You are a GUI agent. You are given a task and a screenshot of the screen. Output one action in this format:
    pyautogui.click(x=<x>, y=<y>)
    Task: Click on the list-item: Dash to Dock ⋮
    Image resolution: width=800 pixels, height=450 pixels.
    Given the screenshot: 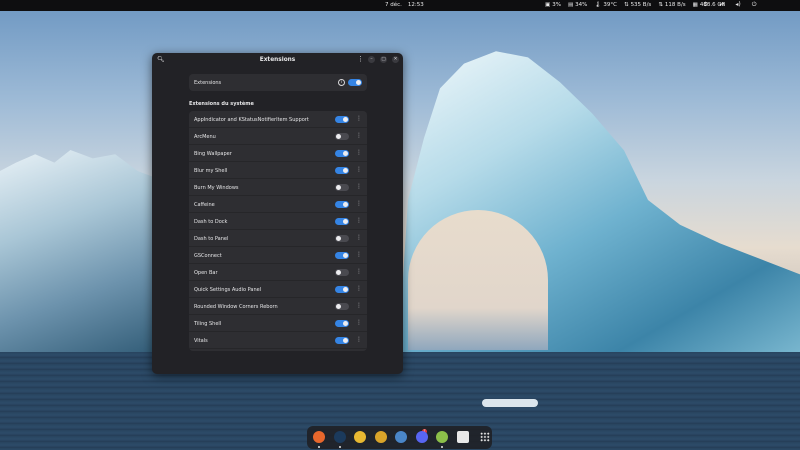 What is the action you would take?
    pyautogui.click(x=278, y=221)
    